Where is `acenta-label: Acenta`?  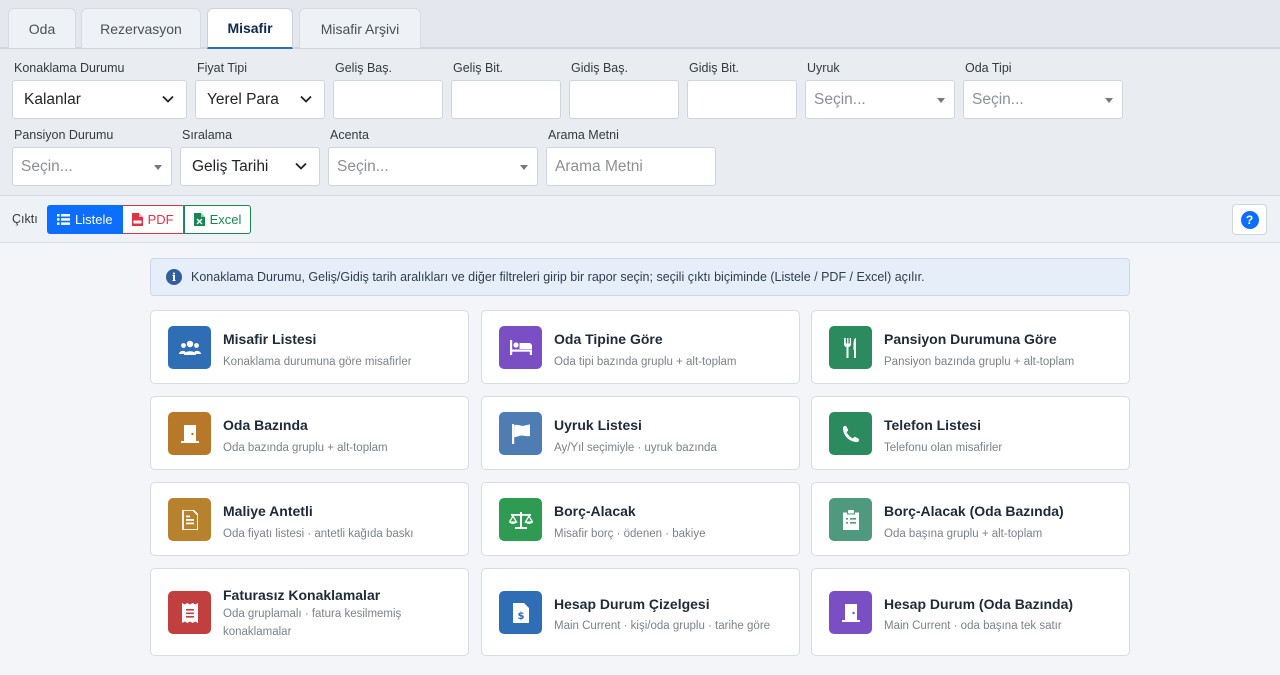 acenta-label: Acenta is located at coordinates (349, 135).